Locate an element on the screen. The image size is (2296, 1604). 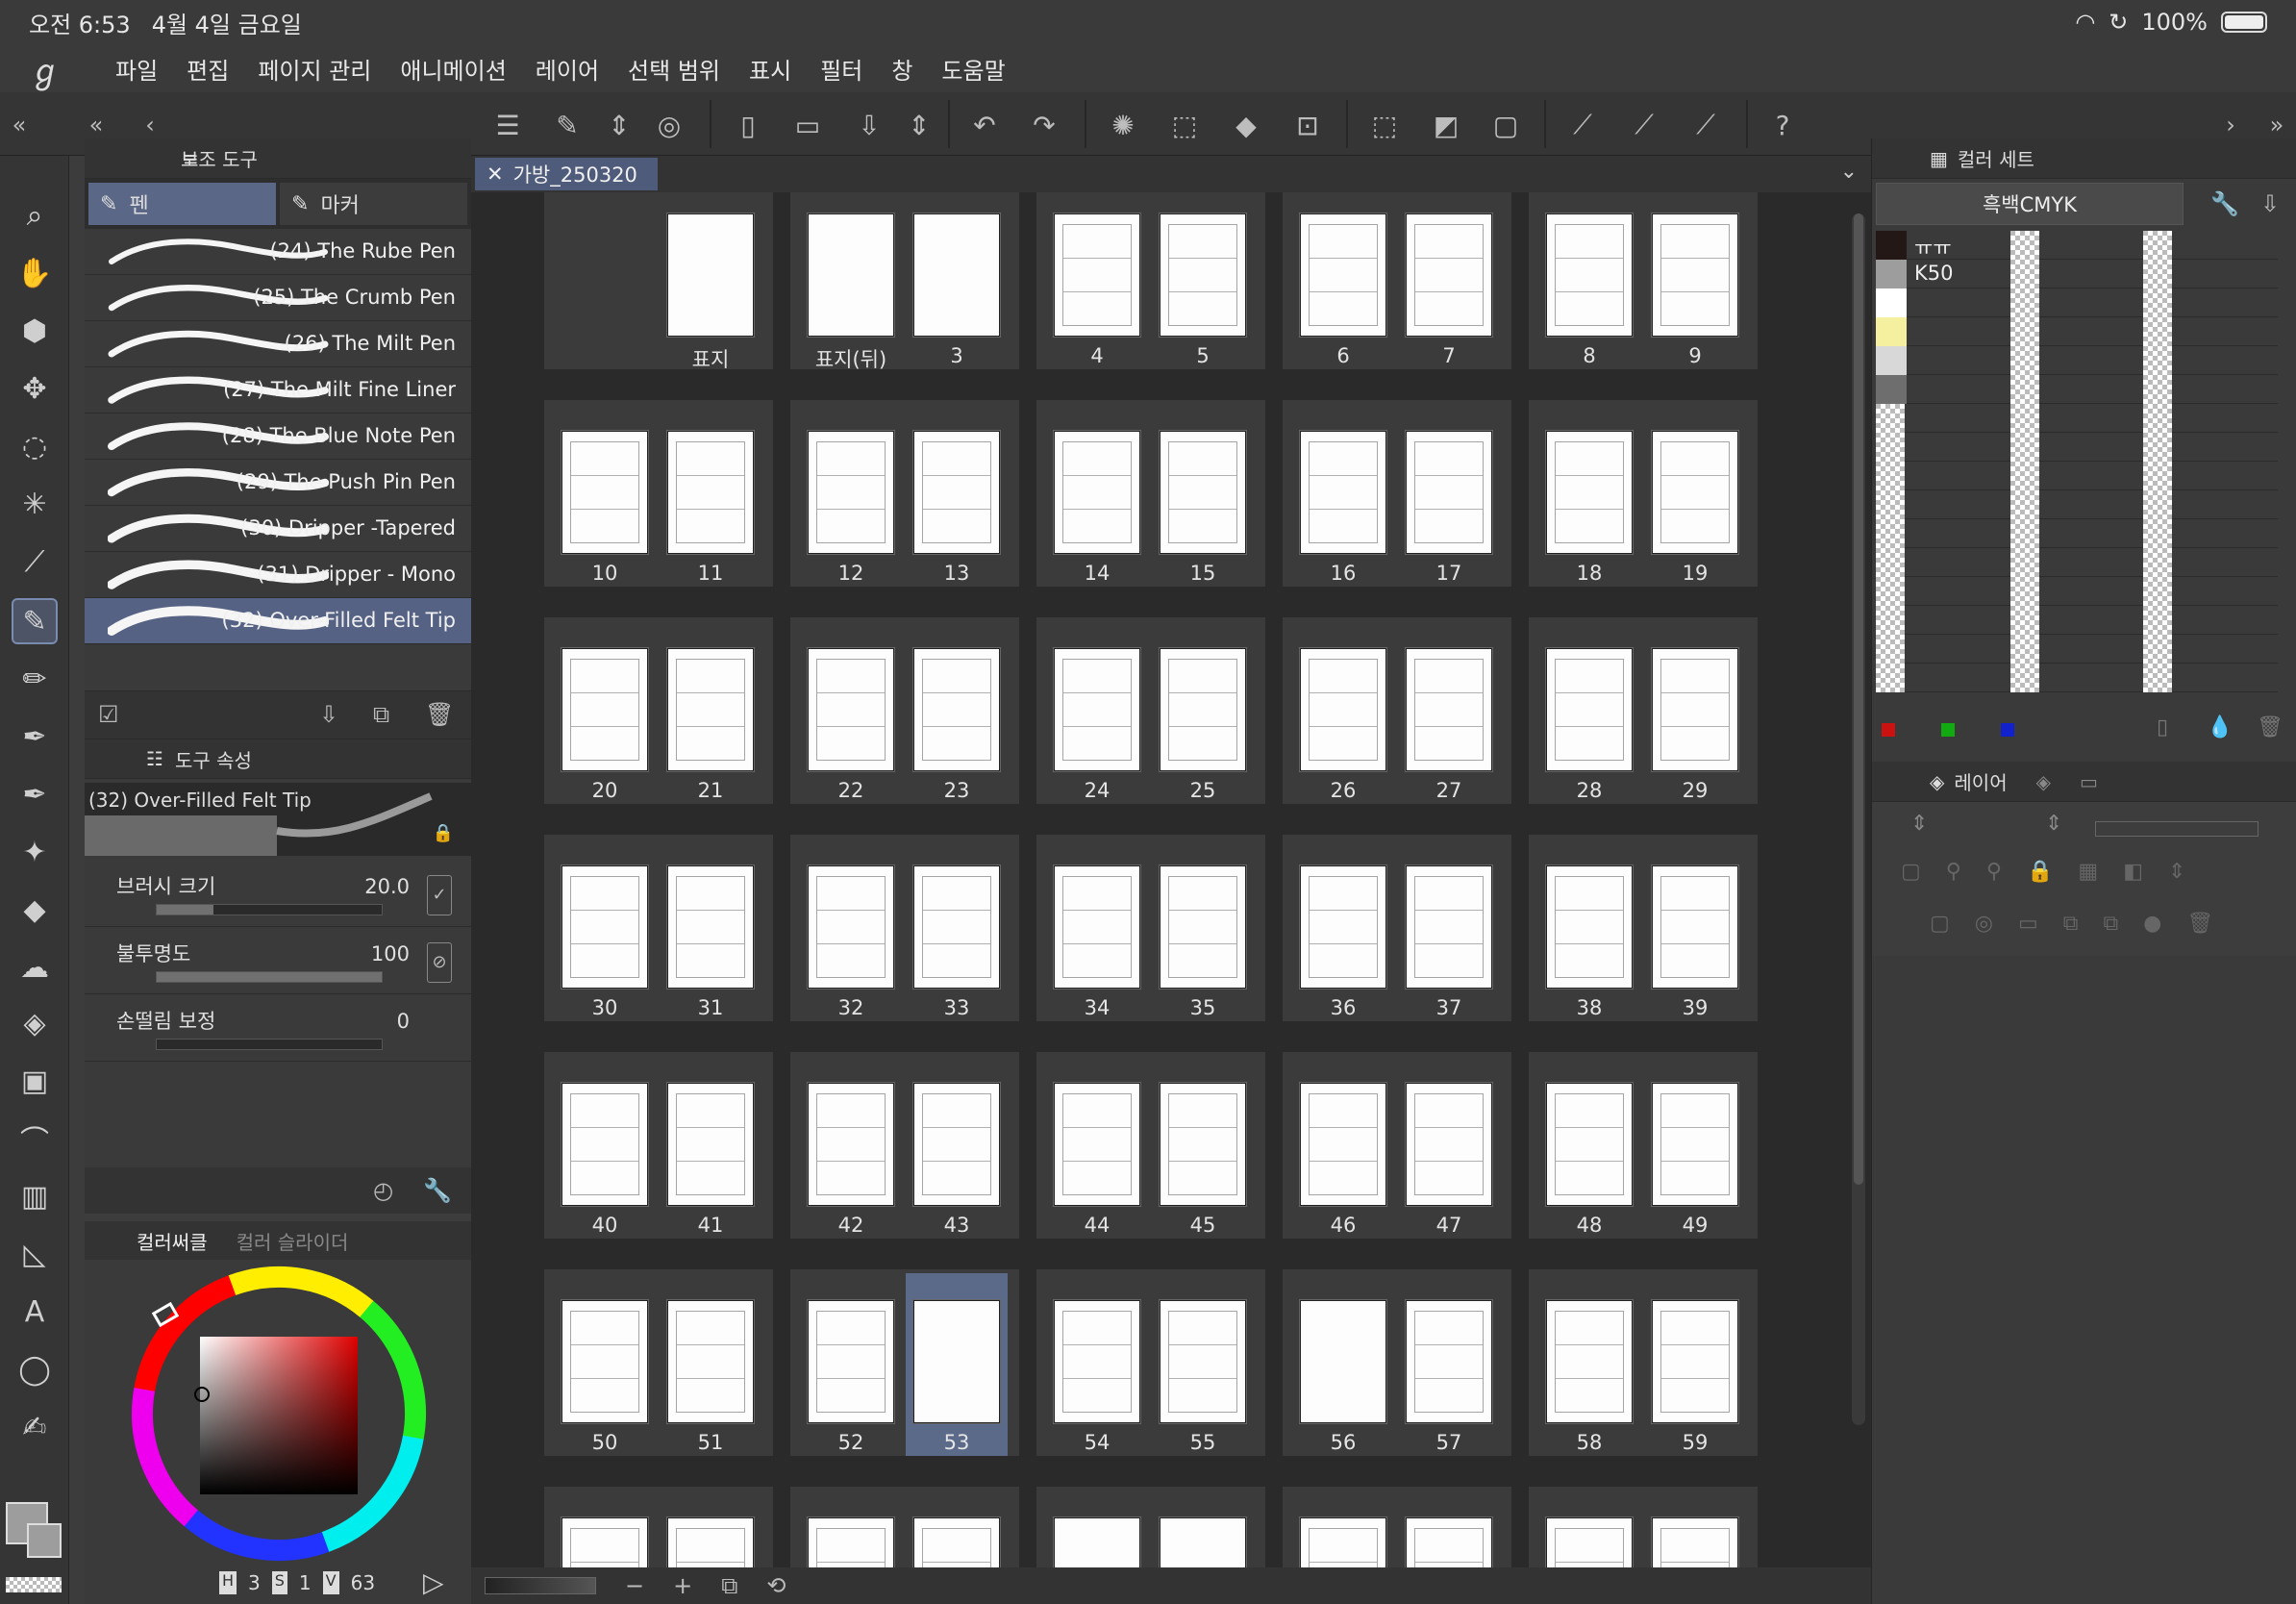
tab-color-wheel: 컬러써클 is located at coordinates (172, 1241).